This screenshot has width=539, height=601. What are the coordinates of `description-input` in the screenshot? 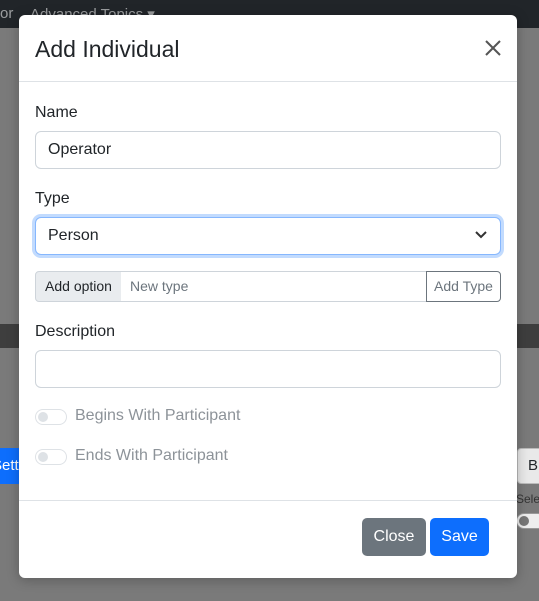 It's located at (268, 369).